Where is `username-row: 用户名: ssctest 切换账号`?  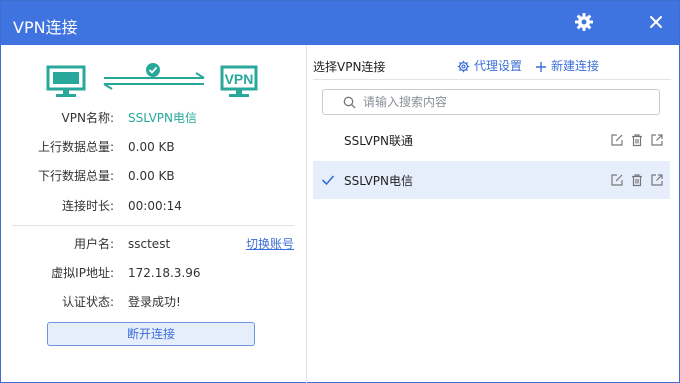 username-row: 用户名: ssctest 切换账号 is located at coordinates (152, 244).